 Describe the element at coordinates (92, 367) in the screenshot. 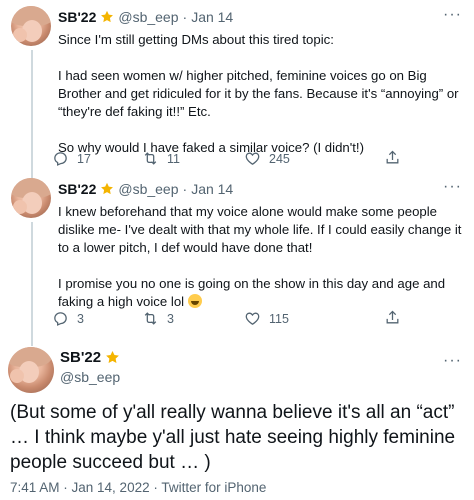

I see `author-block: SB'22 @sb_eep` at that location.